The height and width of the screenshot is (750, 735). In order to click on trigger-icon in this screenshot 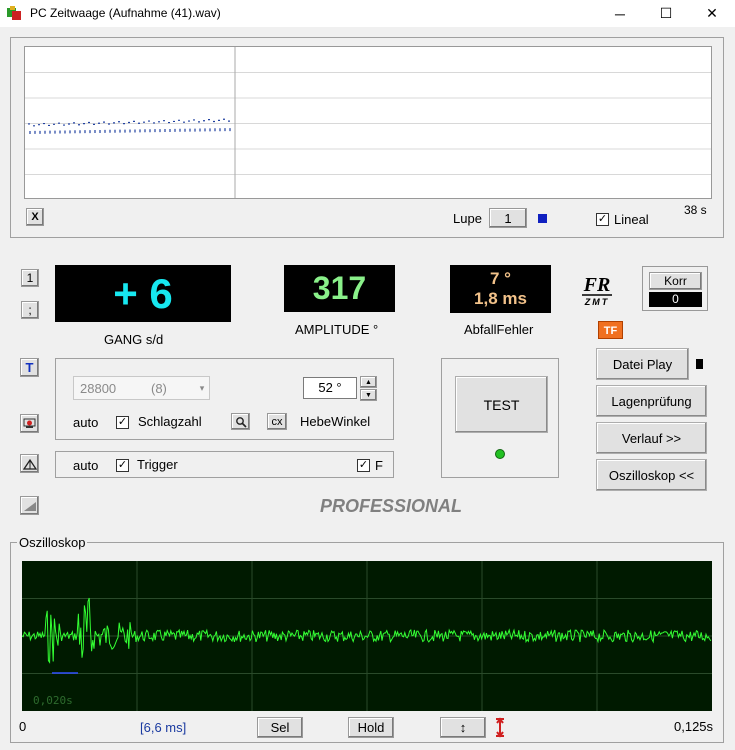, I will do `click(29, 464)`.